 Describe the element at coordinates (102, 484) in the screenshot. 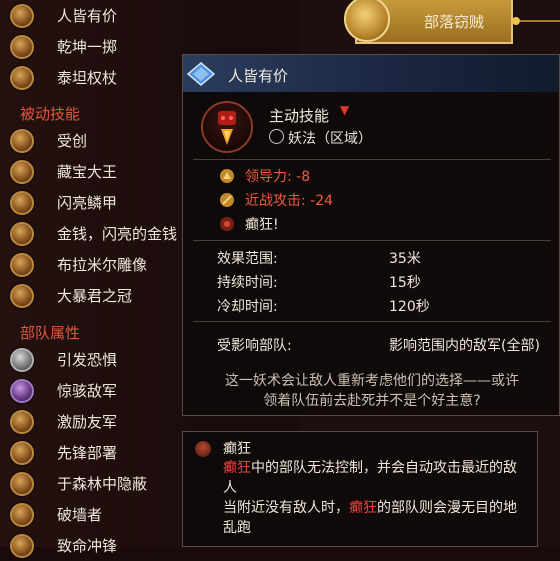

I see `attribute-label: 于森林中隐蔽` at that location.